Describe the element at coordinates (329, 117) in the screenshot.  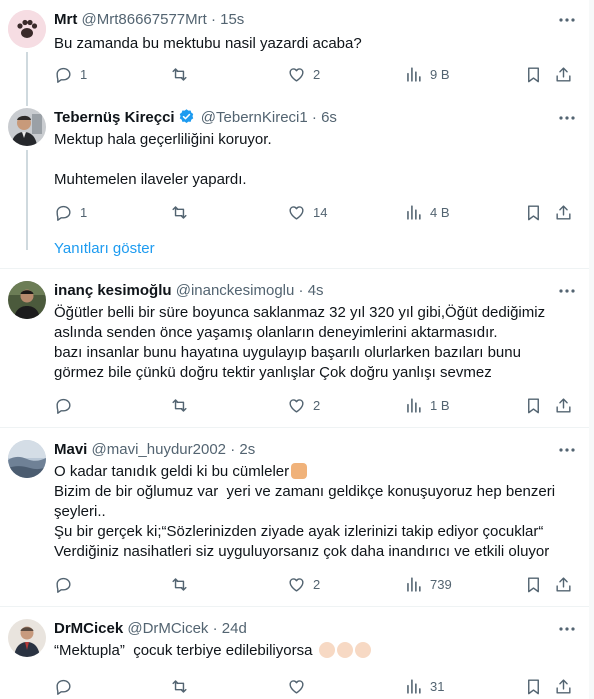
I see `timestamp: 6s` at that location.